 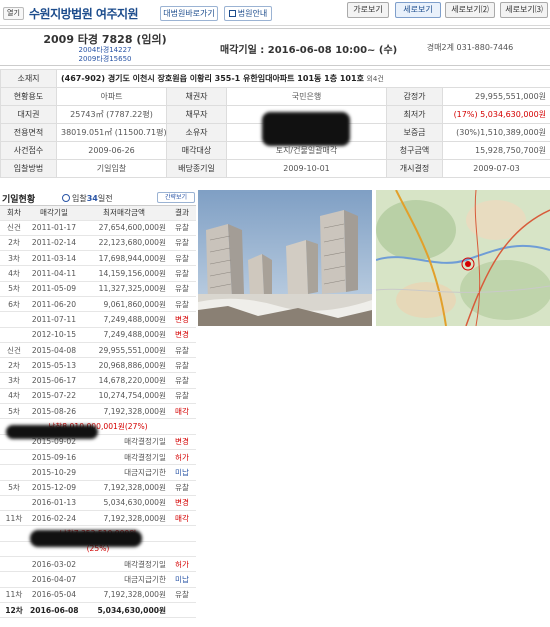 What do you see at coordinates (124, 228) in the screenshot?
I see `history-price: 27,654,600,000원` at bounding box center [124, 228].